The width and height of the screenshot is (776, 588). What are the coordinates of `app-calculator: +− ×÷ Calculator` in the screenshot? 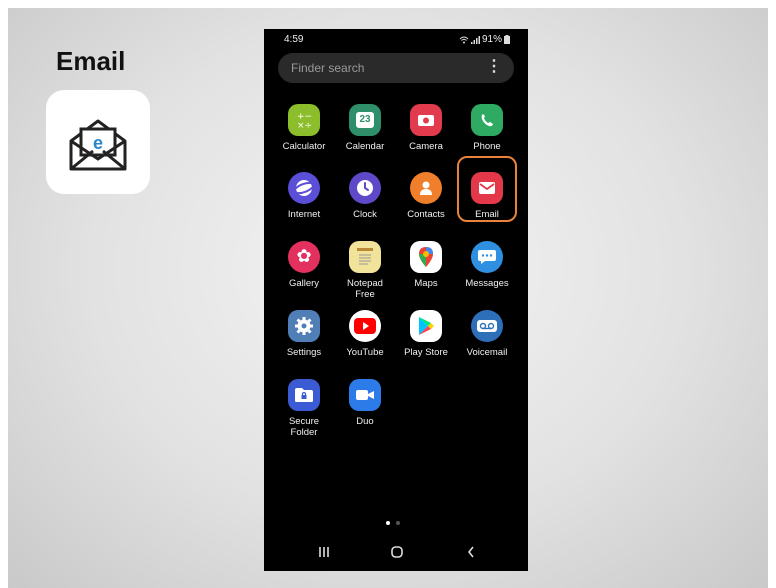 It's located at (304, 128).